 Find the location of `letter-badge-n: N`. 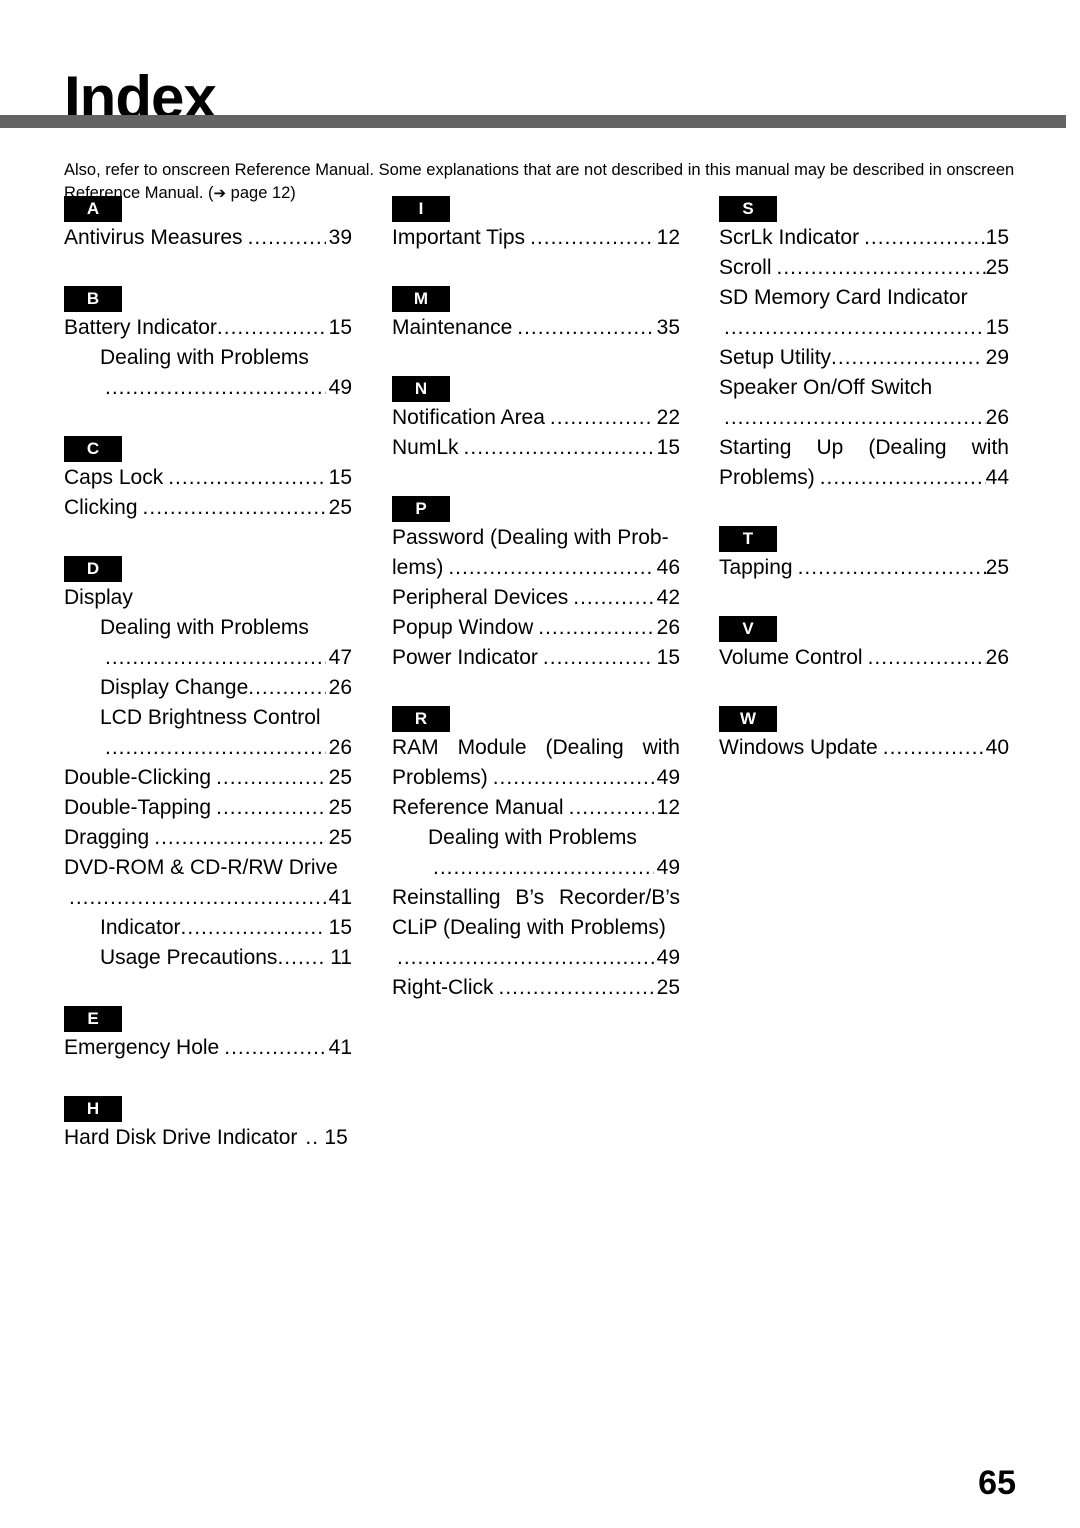

letter-badge-n: N is located at coordinates (421, 389).